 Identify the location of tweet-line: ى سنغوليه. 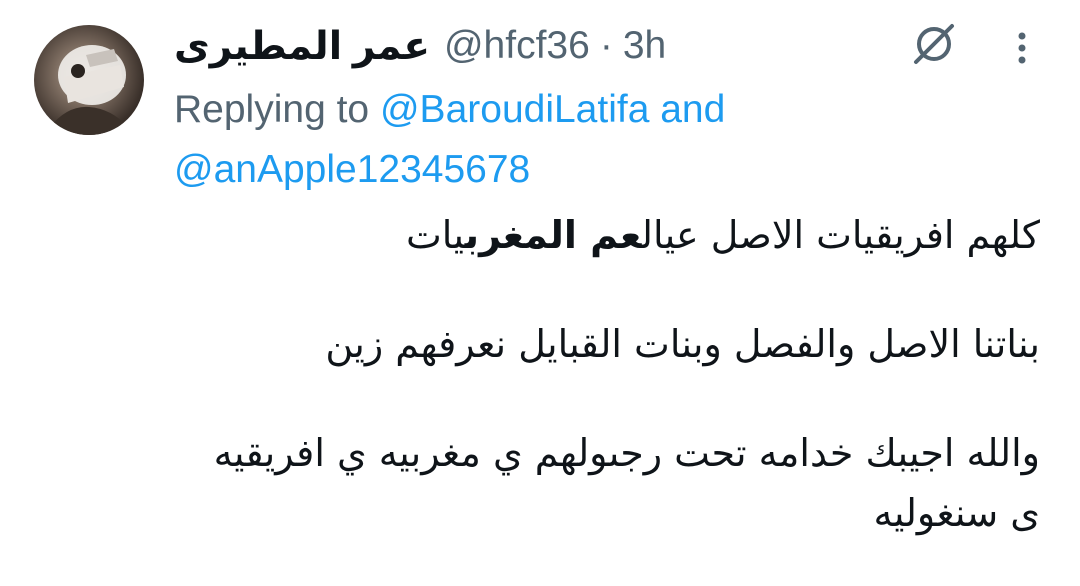
(956, 513).